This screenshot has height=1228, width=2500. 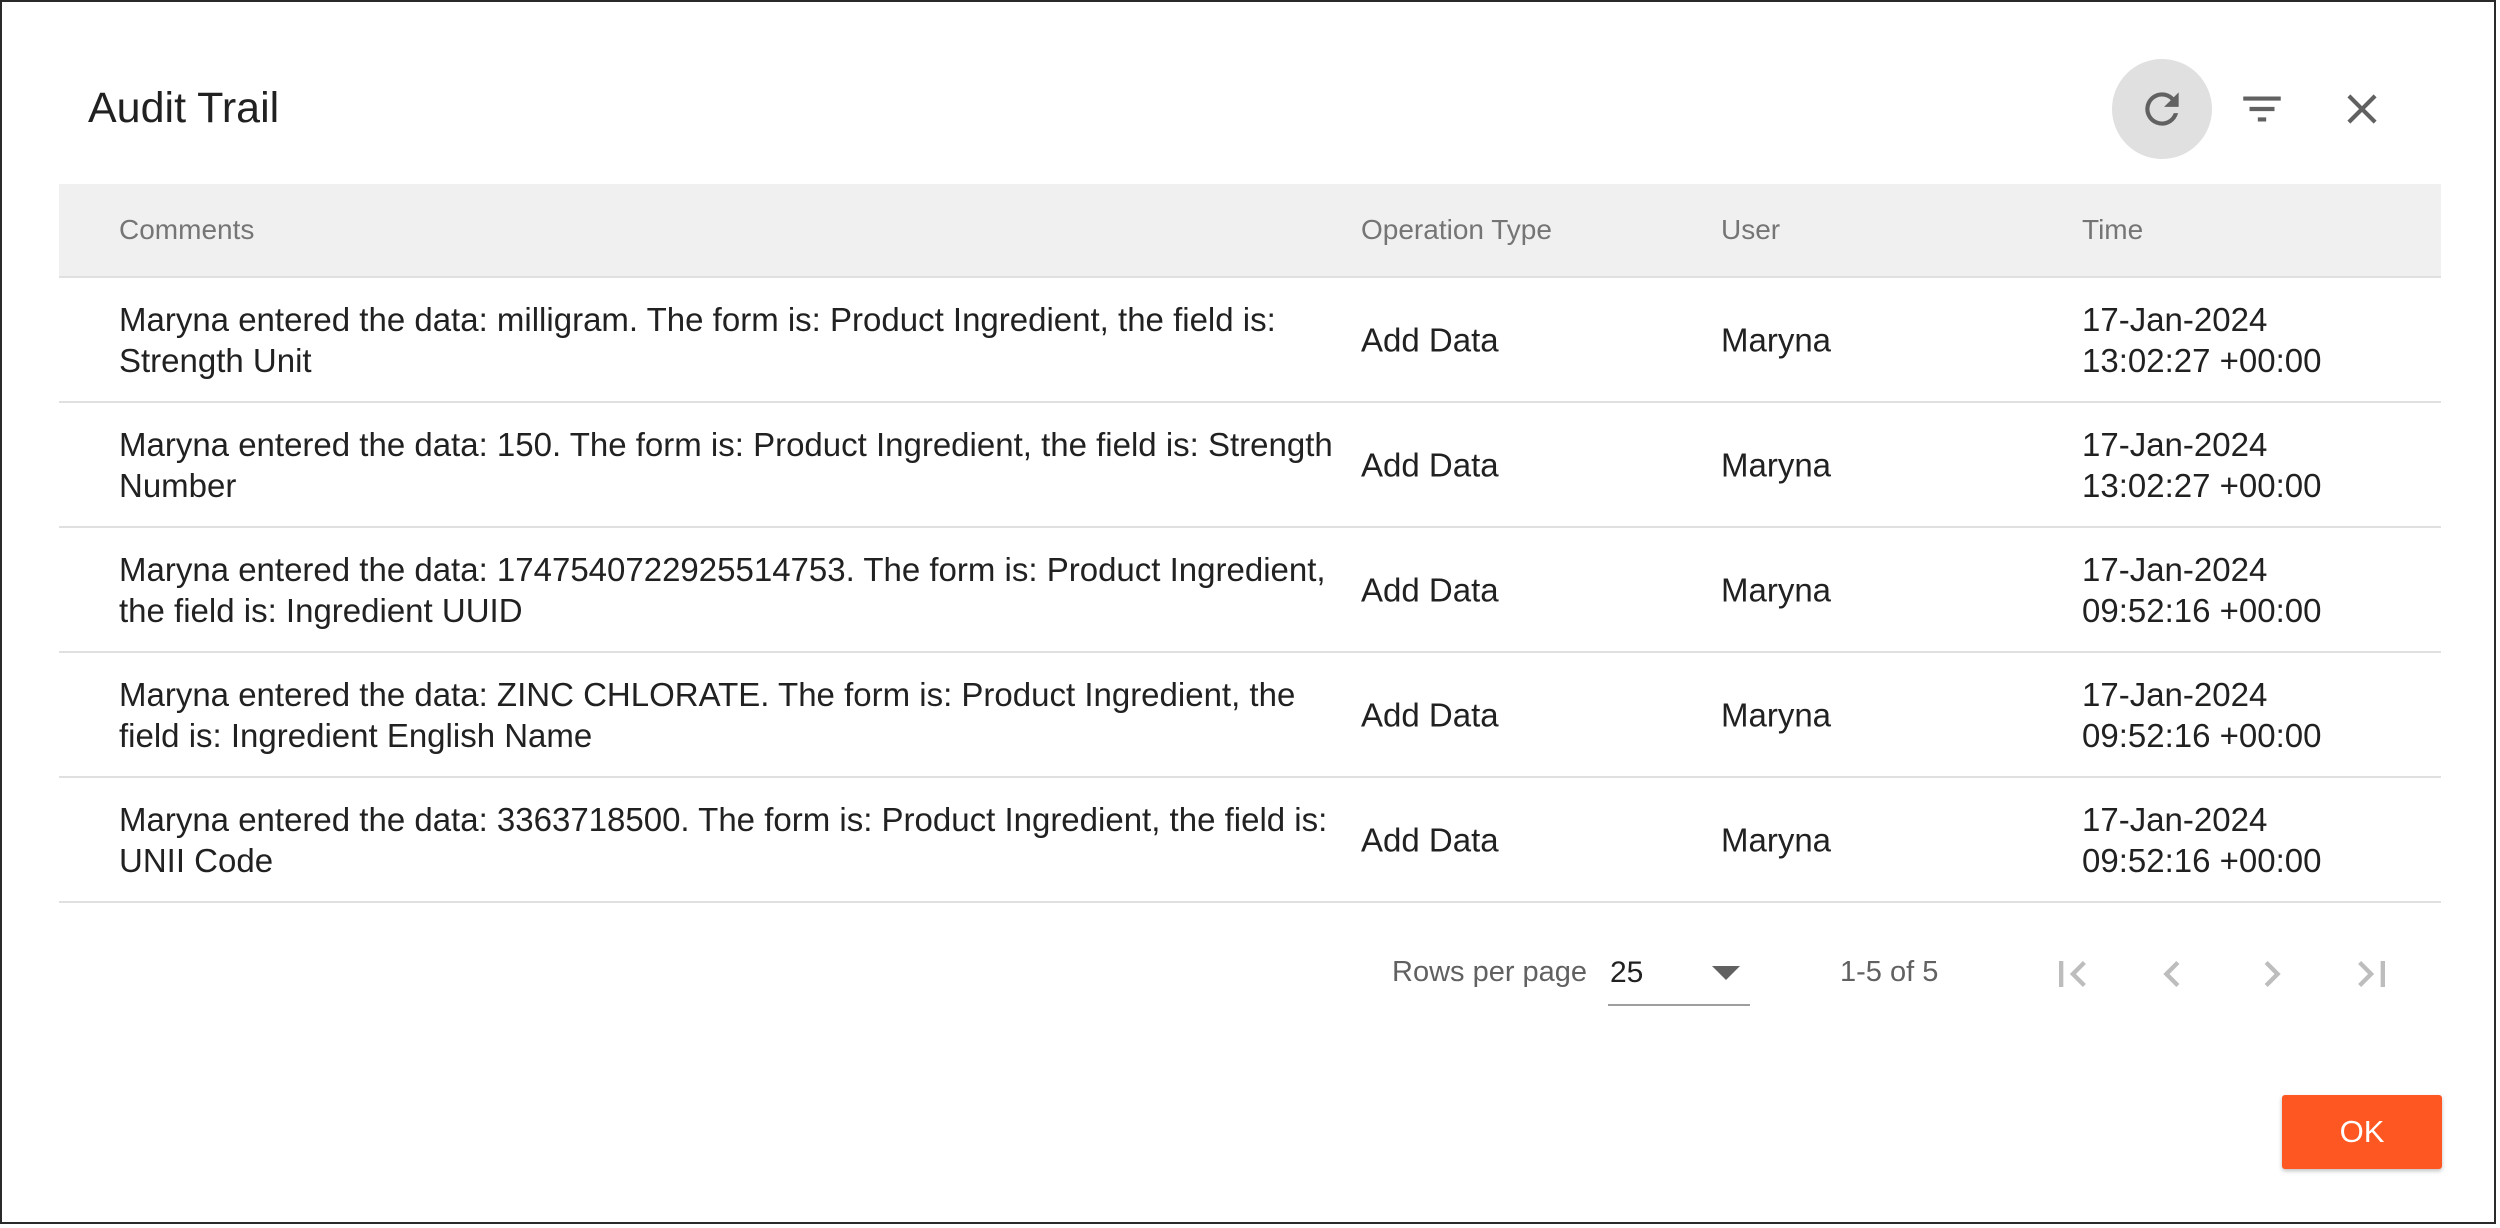 What do you see at coordinates (1490, 972) in the screenshot?
I see `rows-per-page-label: Rows per page` at bounding box center [1490, 972].